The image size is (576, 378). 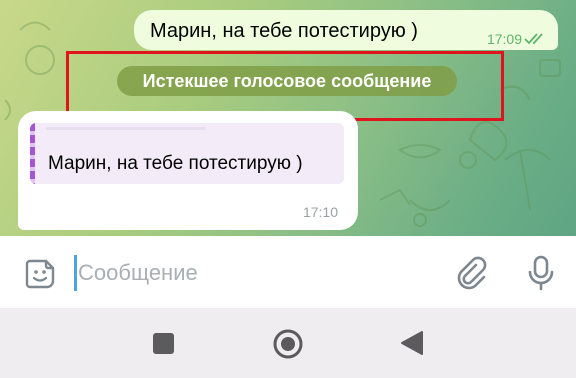 I want to click on message-input, so click(x=238, y=273).